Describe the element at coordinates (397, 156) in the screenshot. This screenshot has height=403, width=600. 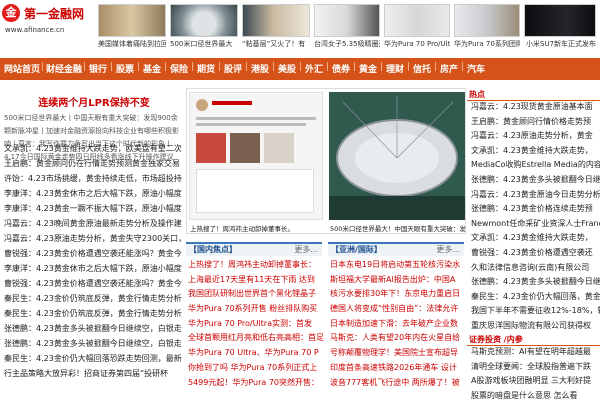
I see `fast-telescope-image` at that location.